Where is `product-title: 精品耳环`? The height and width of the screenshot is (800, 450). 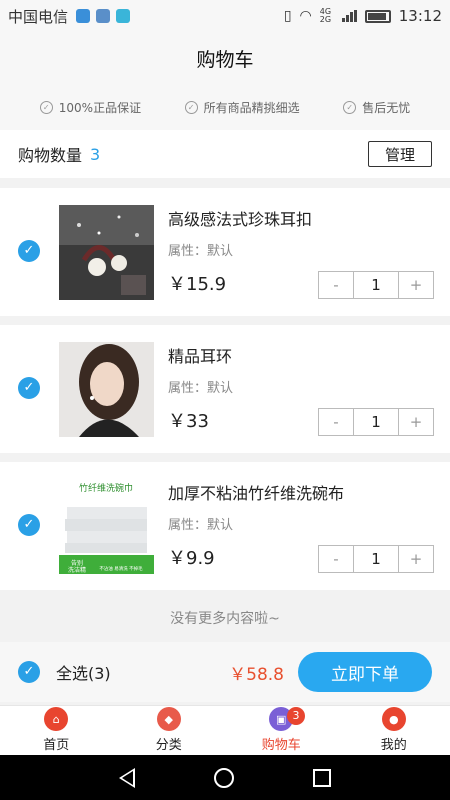
product-title: 精品耳环 is located at coordinates (200, 355).